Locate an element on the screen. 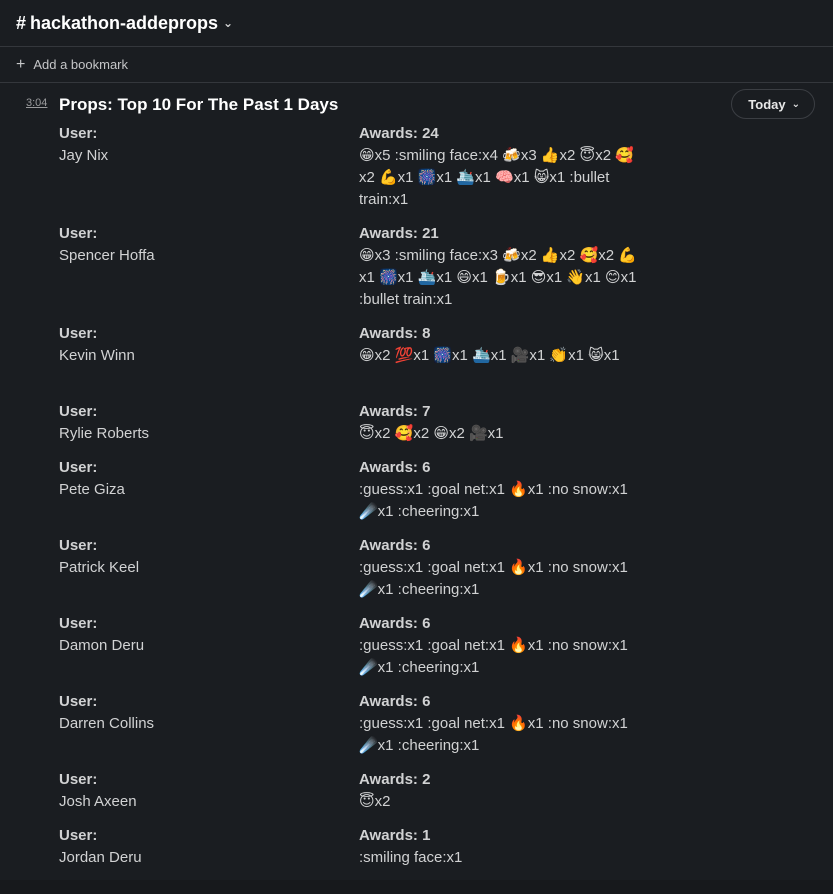 This screenshot has width=833, height=894. composer-edge is located at coordinates (416, 887).